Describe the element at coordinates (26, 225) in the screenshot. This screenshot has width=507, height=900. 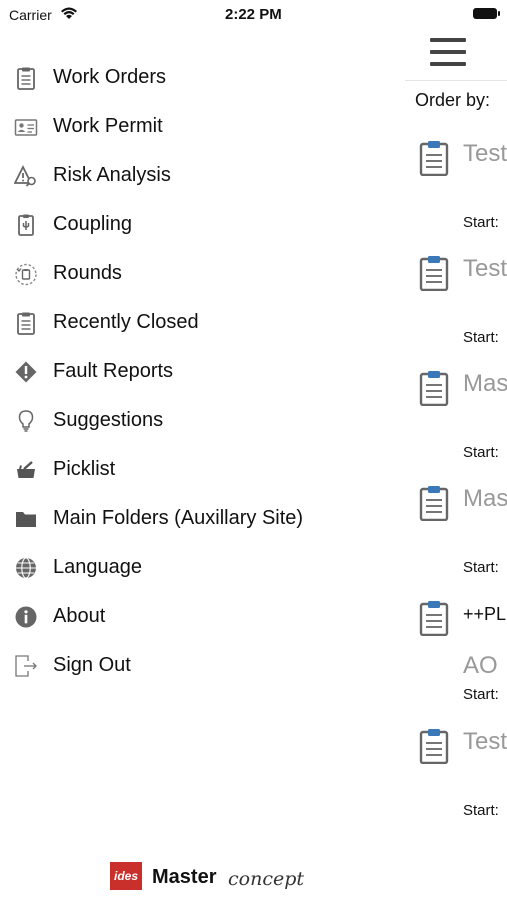
I see `coupling-icon` at that location.